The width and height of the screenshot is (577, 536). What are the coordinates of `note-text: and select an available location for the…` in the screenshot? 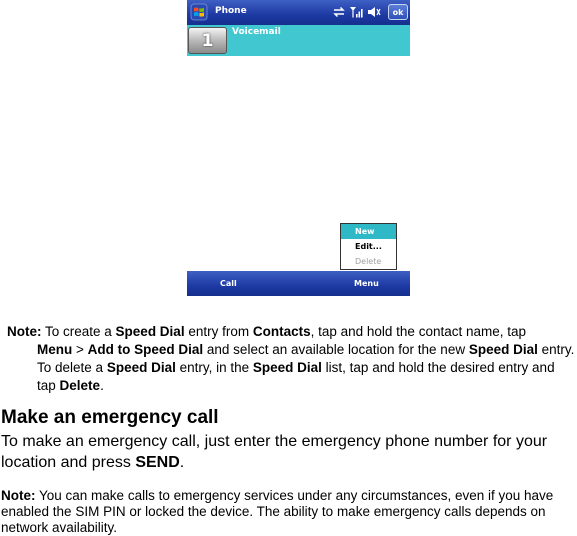 It's located at (336, 349).